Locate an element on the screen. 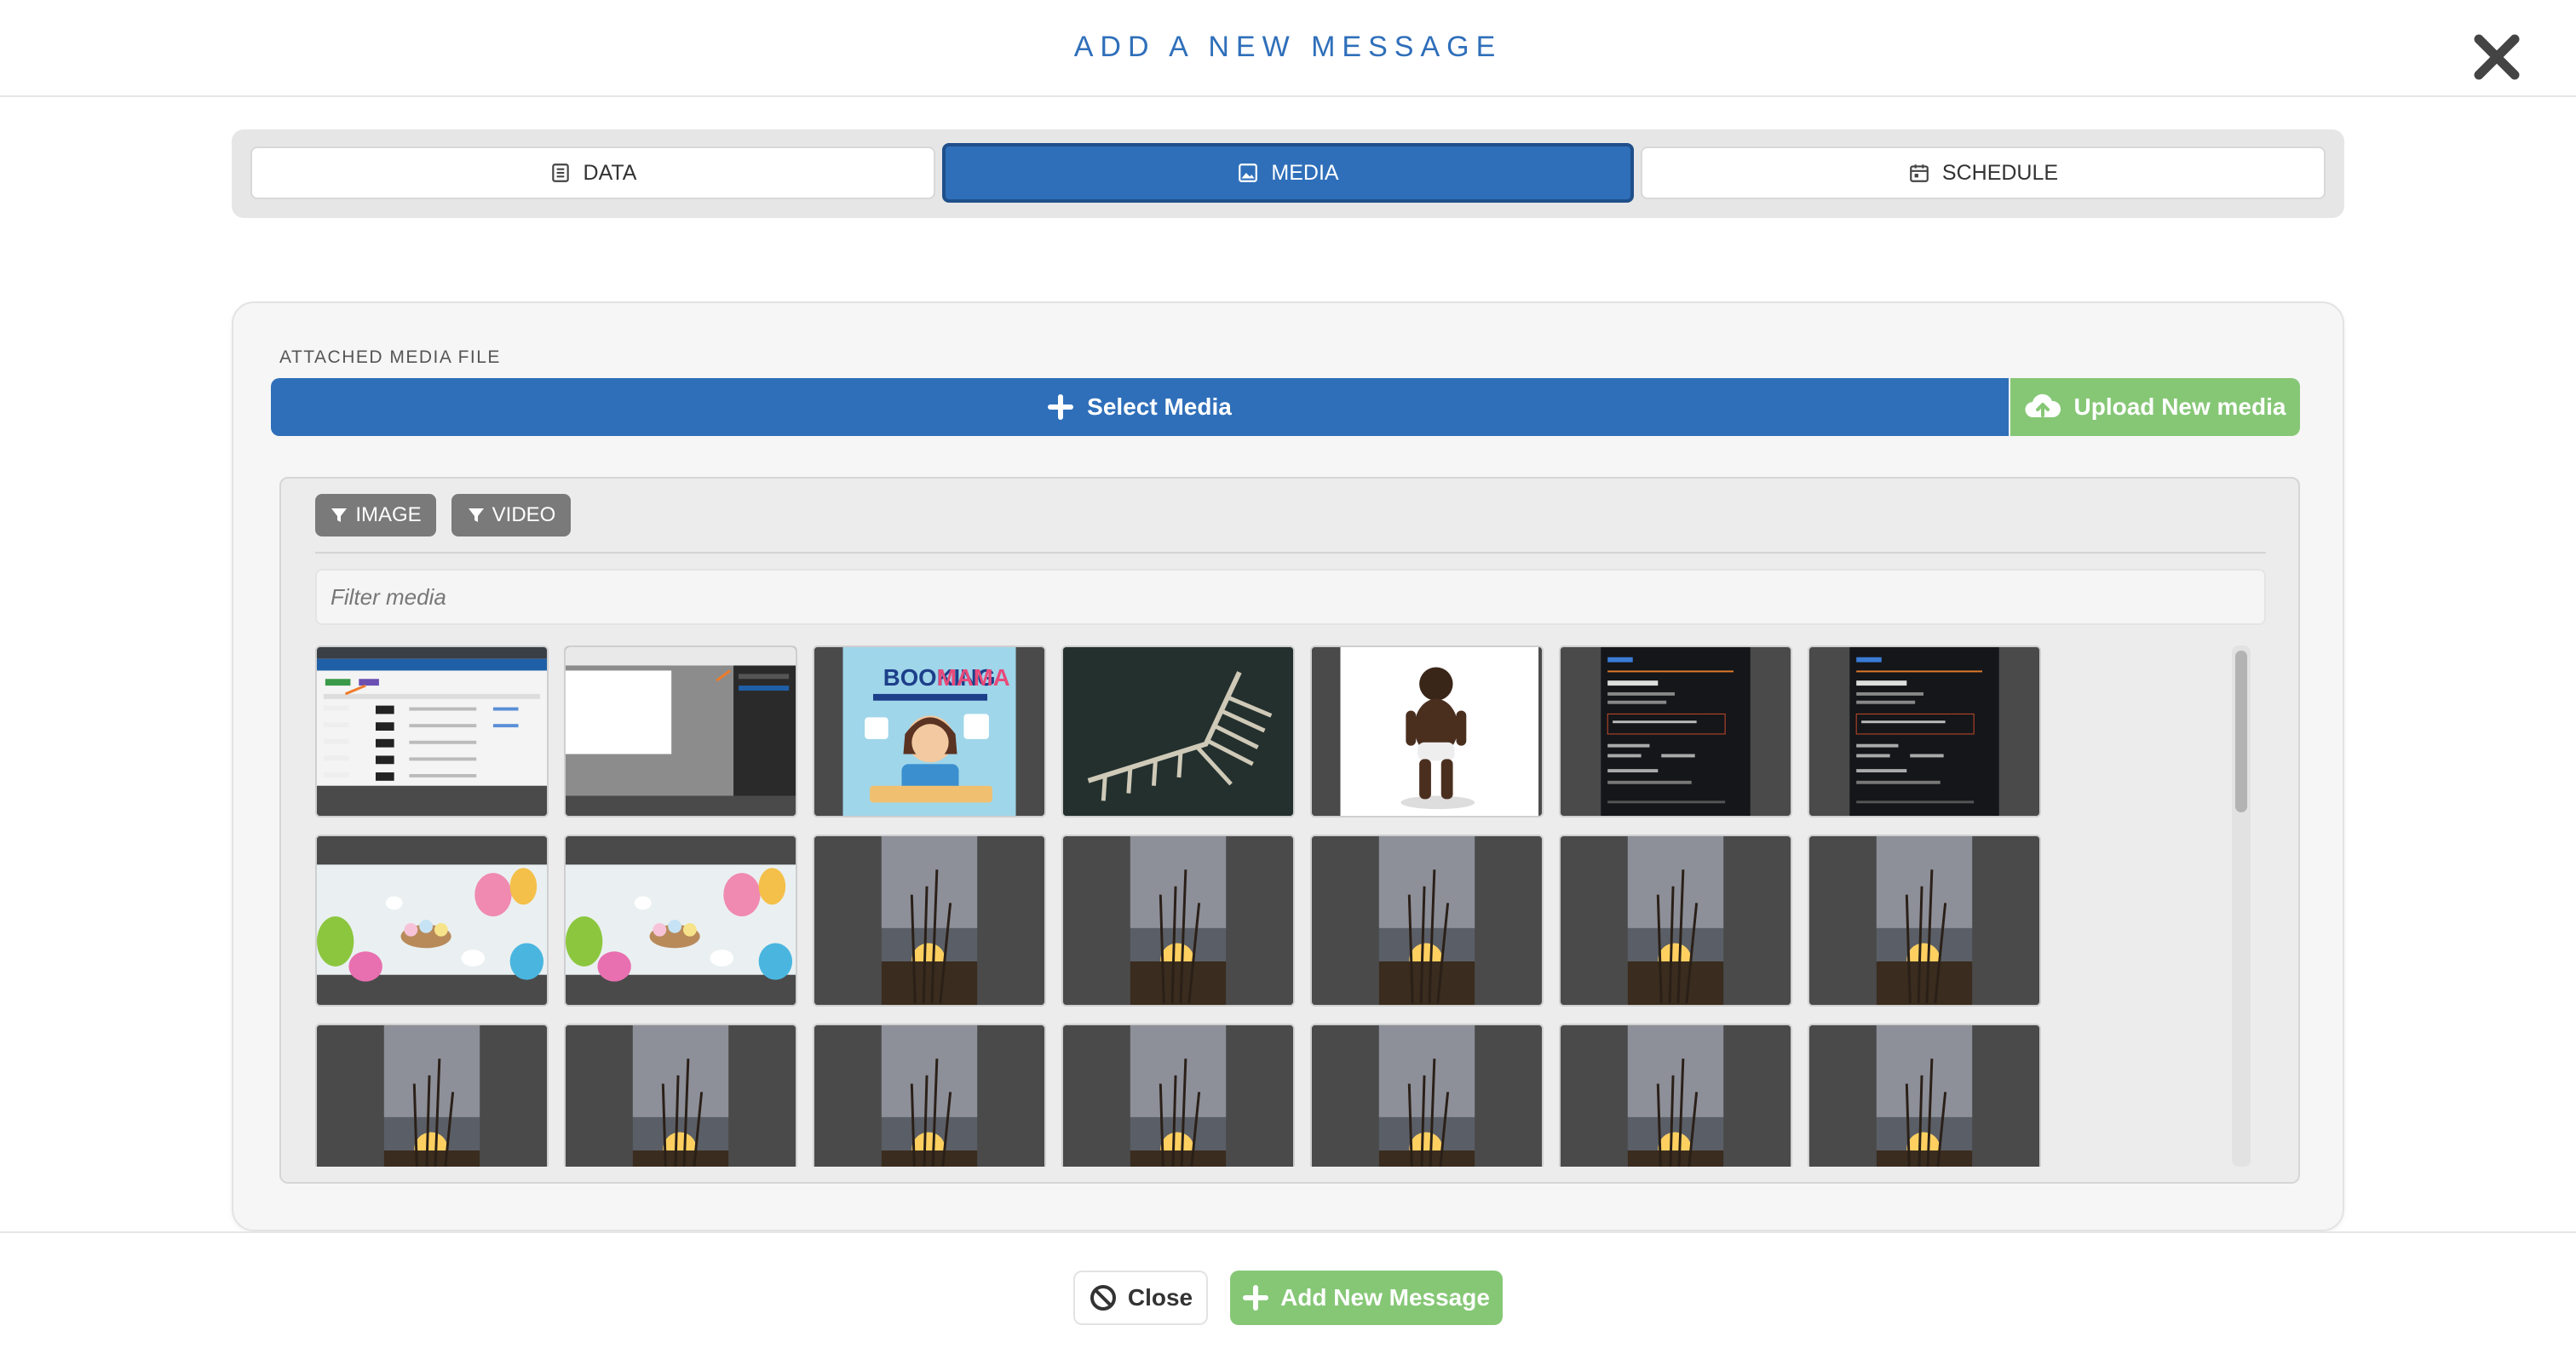 The width and height of the screenshot is (2576, 1354). upload-new-media-button: Upload New media is located at coordinates (2155, 407).